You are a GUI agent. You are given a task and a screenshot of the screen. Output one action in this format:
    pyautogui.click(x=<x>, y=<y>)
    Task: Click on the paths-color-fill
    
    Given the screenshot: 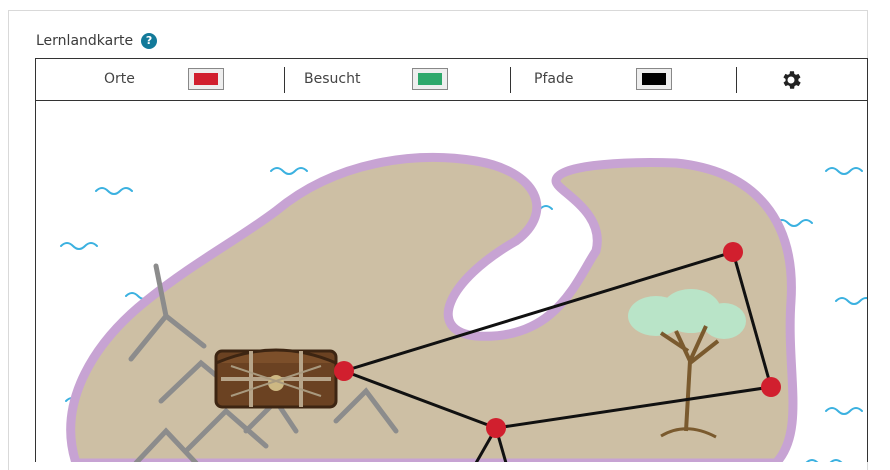 What is the action you would take?
    pyautogui.click(x=654, y=79)
    